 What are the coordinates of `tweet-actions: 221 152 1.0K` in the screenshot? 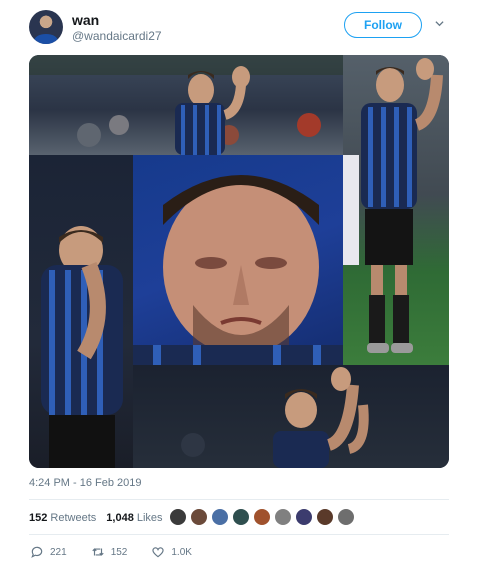 It's located at (123, 552).